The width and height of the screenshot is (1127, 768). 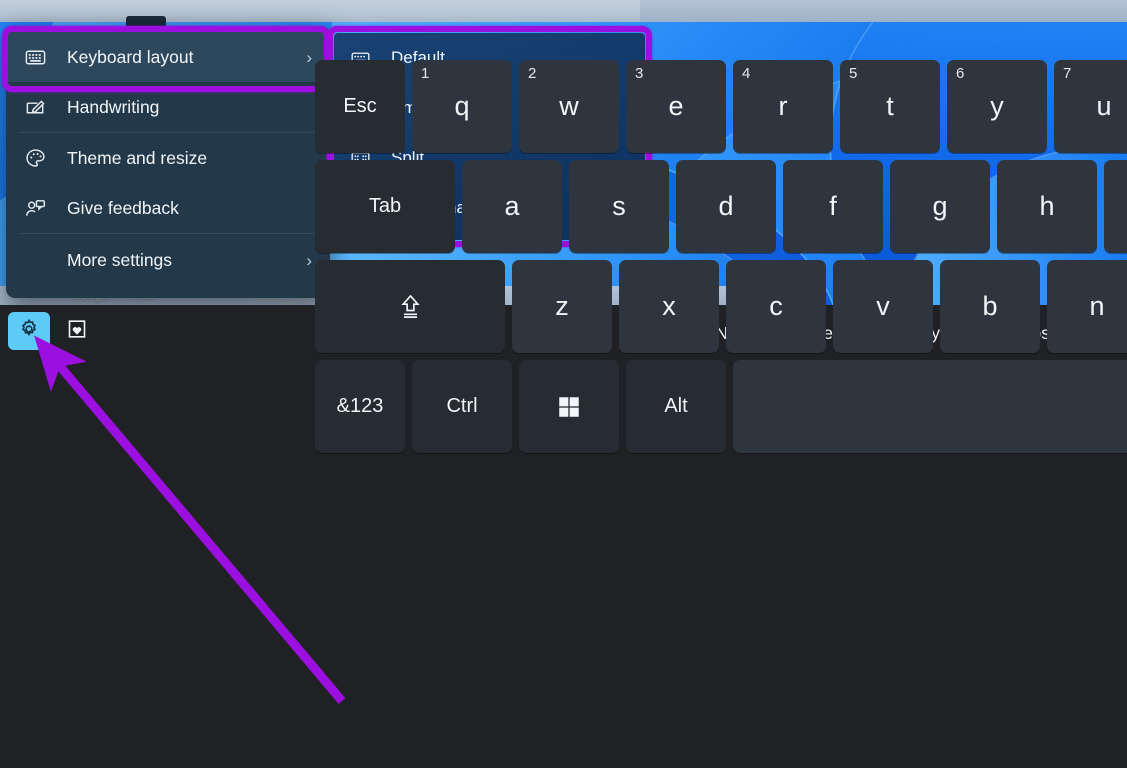 I want to click on key-s: s, so click(x=619, y=206).